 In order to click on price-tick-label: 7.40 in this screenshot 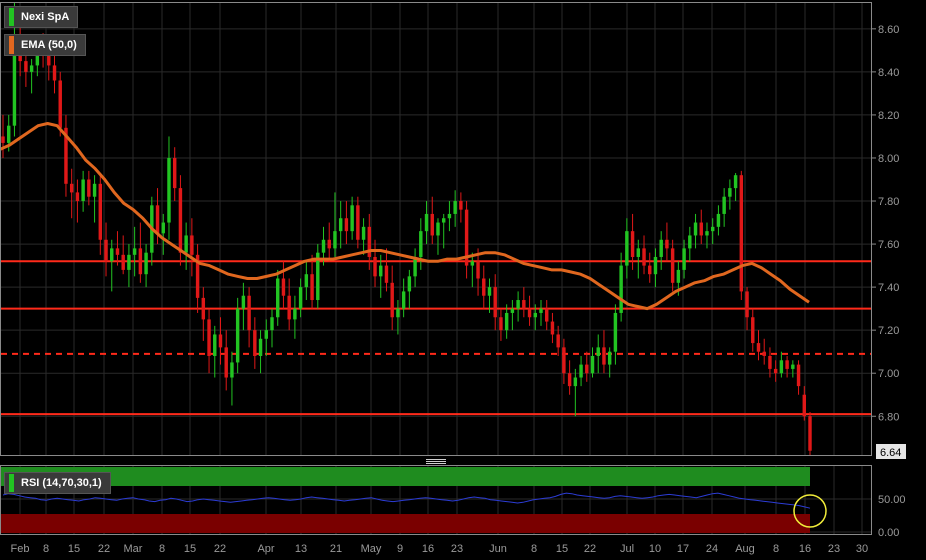, I will do `click(888, 288)`.